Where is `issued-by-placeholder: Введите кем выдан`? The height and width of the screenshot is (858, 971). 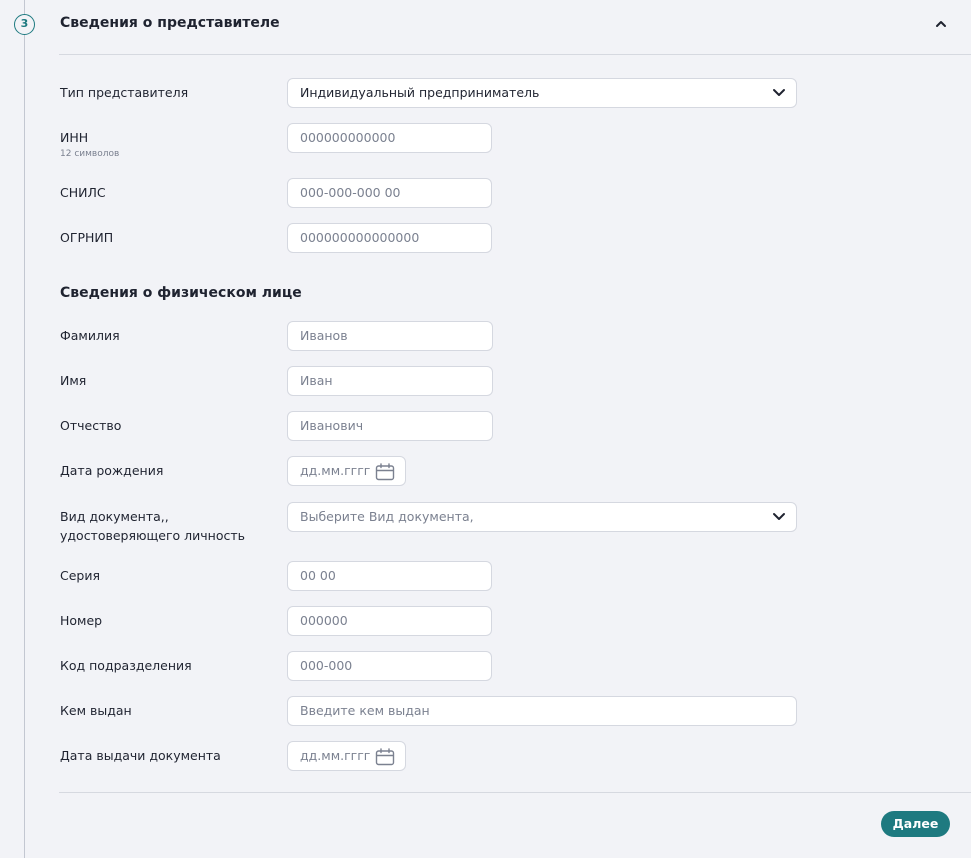
issued-by-placeholder: Введите кем выдан is located at coordinates (365, 710).